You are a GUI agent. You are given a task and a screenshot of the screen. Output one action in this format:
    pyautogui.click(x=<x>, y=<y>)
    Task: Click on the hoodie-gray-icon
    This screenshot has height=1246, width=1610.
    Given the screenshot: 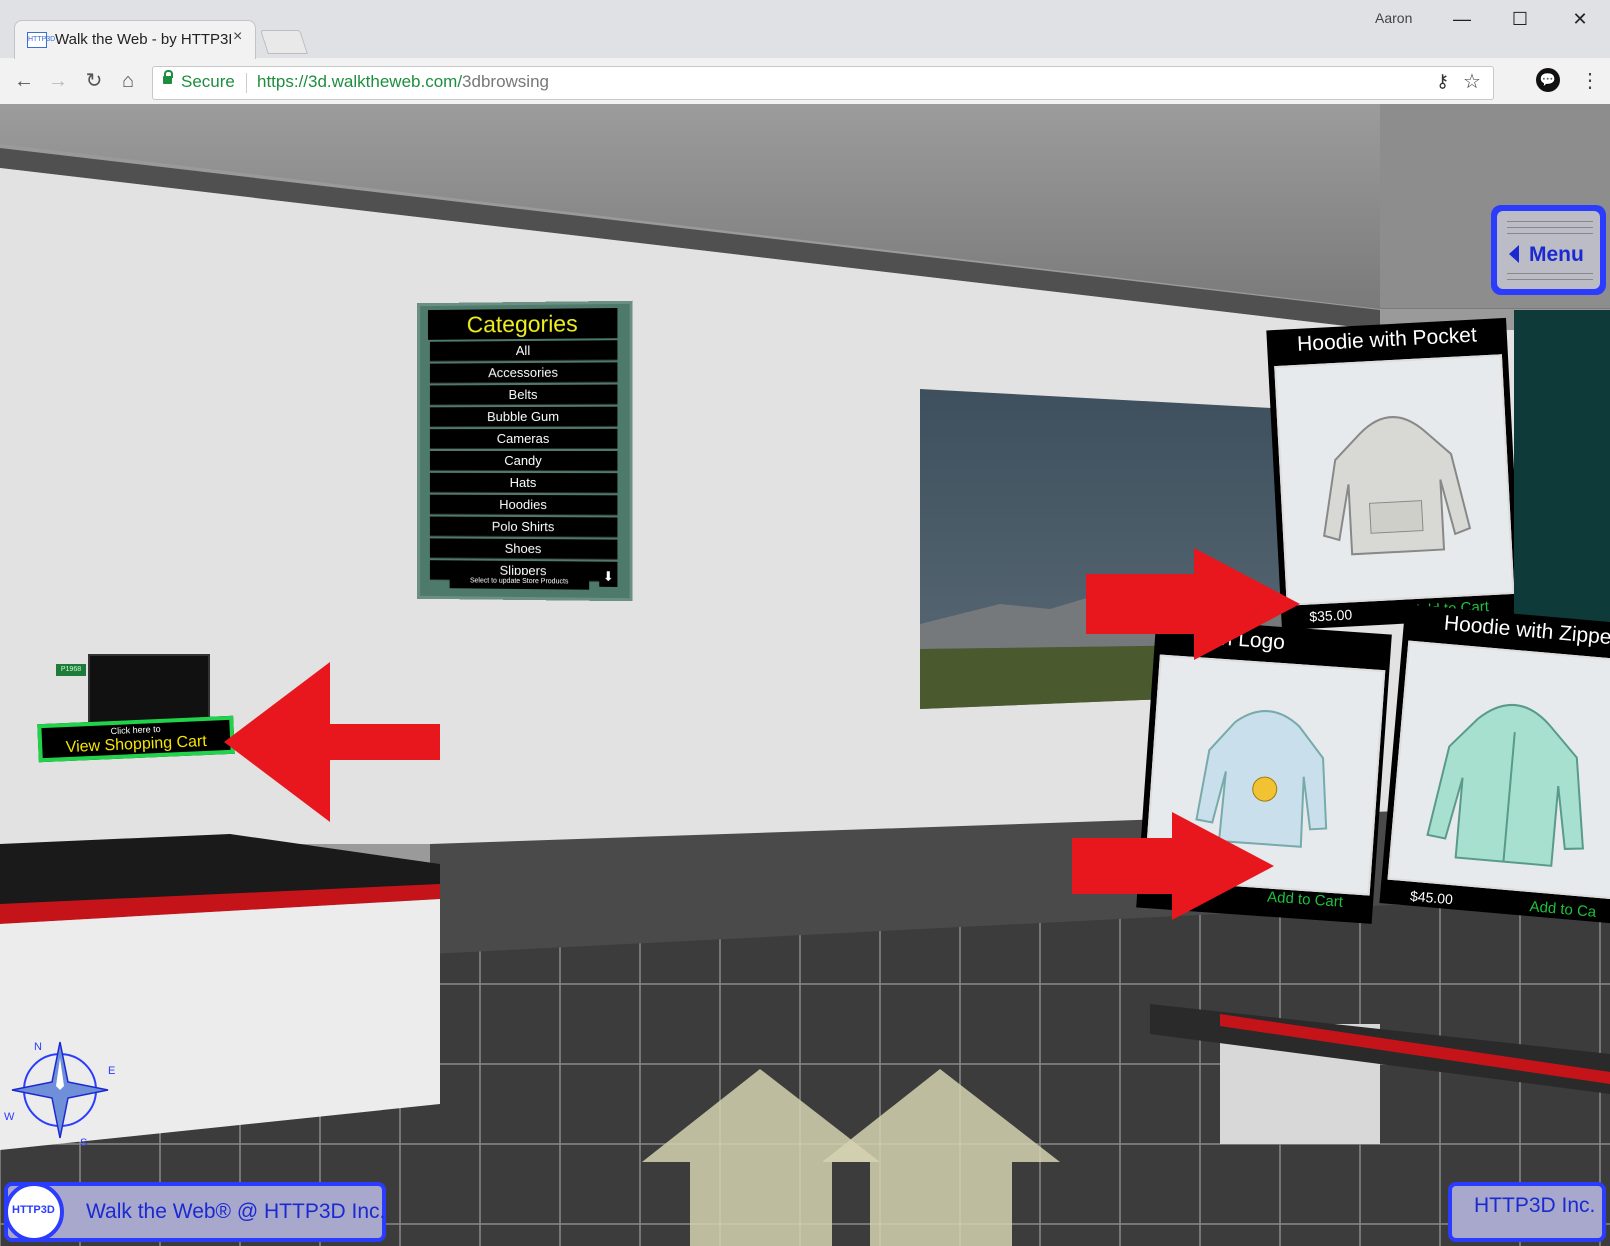 What is the action you would take?
    pyautogui.click(x=1394, y=479)
    